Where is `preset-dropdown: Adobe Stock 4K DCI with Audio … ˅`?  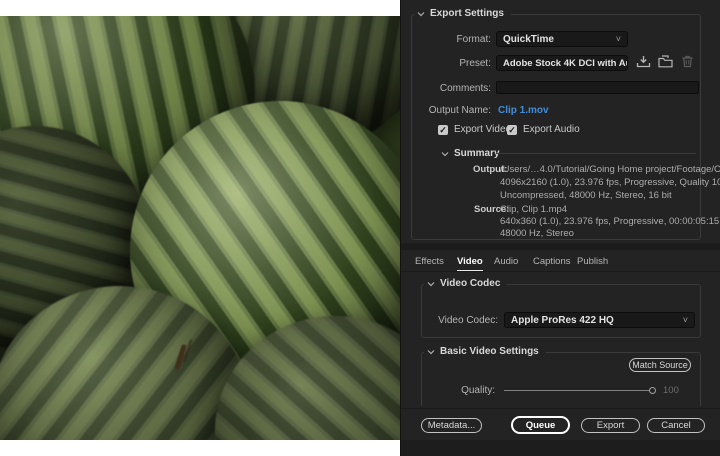 preset-dropdown: Adobe Stock 4K DCI with Audio … ˅ is located at coordinates (562, 63).